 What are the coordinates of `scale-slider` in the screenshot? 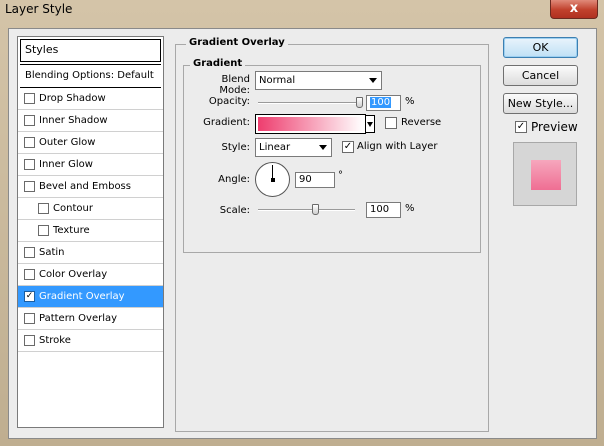 It's located at (306, 210).